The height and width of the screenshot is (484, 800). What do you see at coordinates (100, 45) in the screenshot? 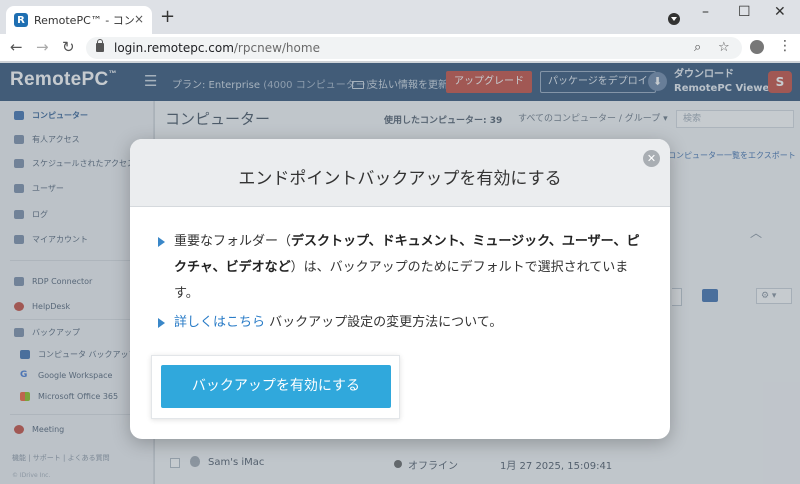
I see `lock-icon` at bounding box center [100, 45].